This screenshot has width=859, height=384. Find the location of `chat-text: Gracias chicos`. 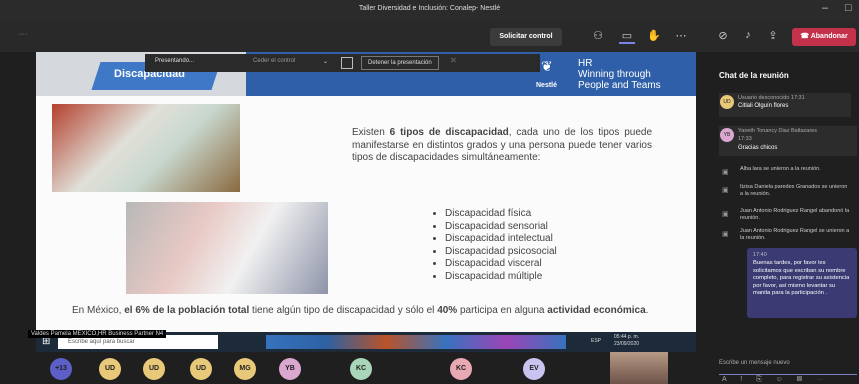

chat-text: Gracias chicos is located at coordinates (758, 148).